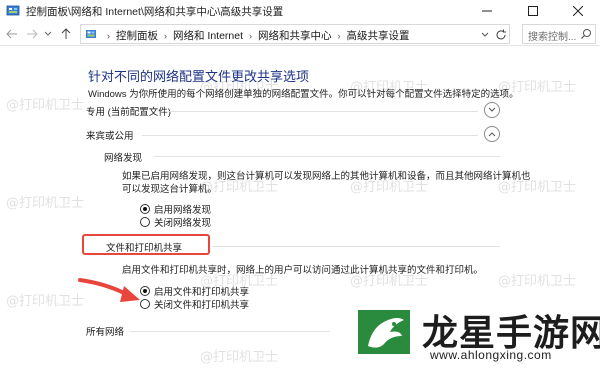  I want to click on refresh-button, so click(501, 35).